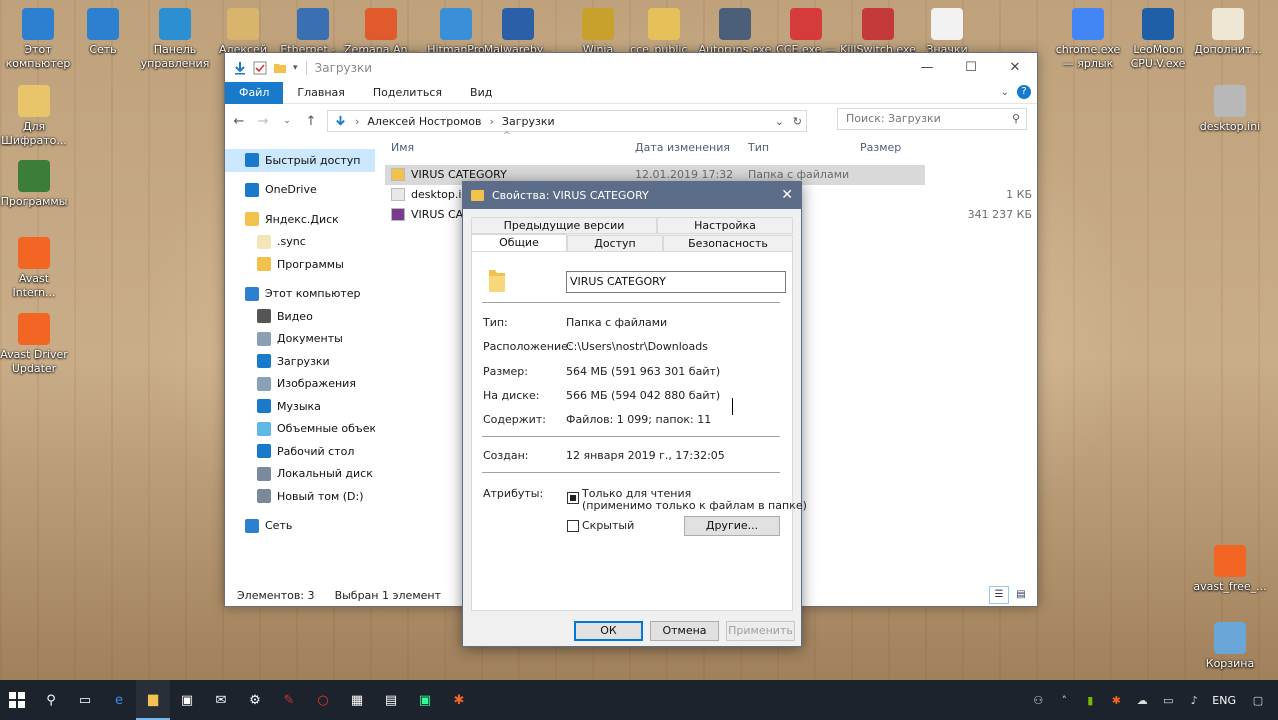  Describe the element at coordinates (300, 339) in the screenshot. I see `nav-item-10: Документы` at that location.